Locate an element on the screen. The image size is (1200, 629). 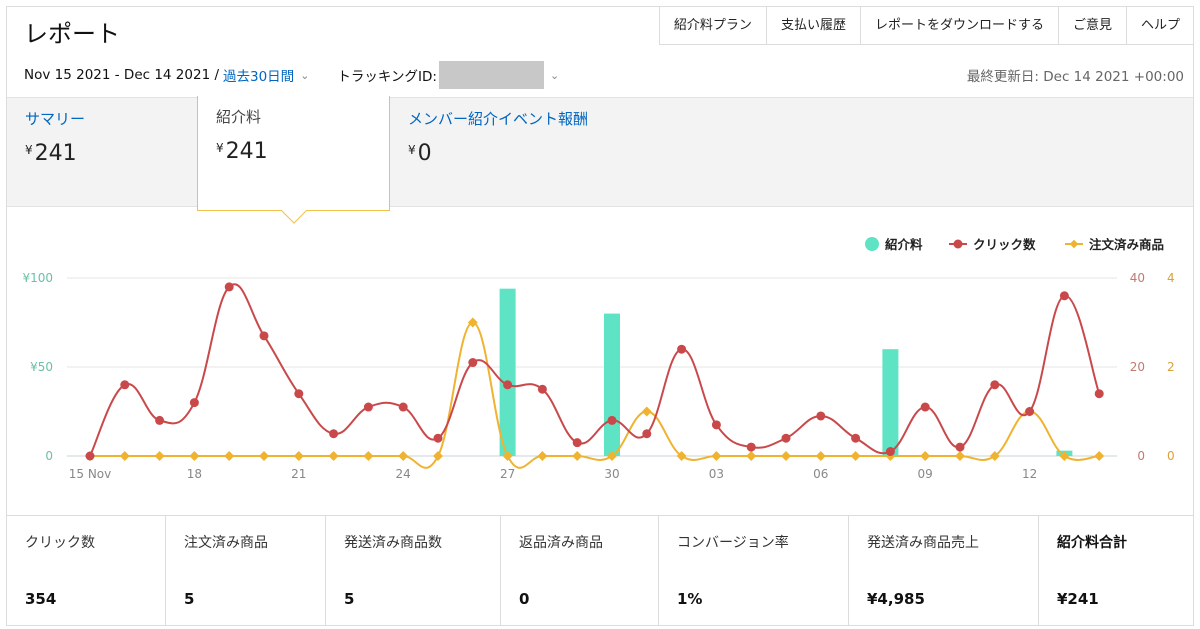
y-right-orders-tick: 2 is located at coordinates (1171, 367).